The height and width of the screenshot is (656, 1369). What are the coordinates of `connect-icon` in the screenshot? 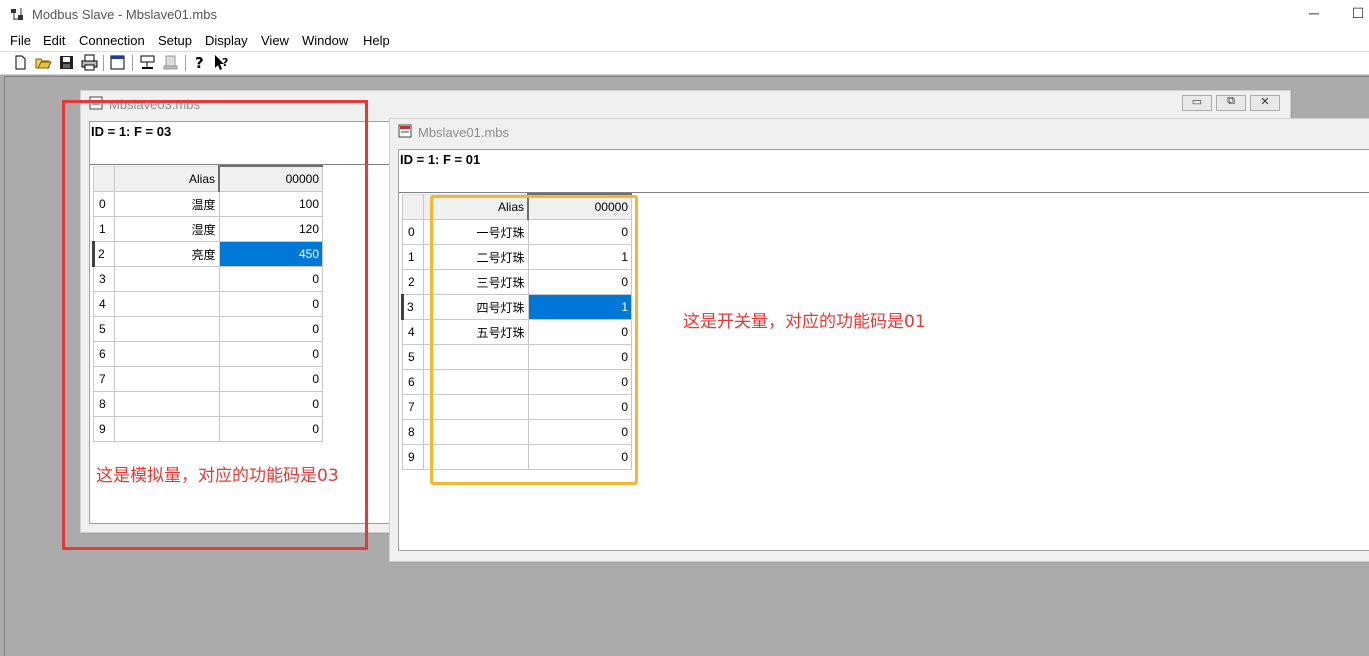 It's located at (147, 62).